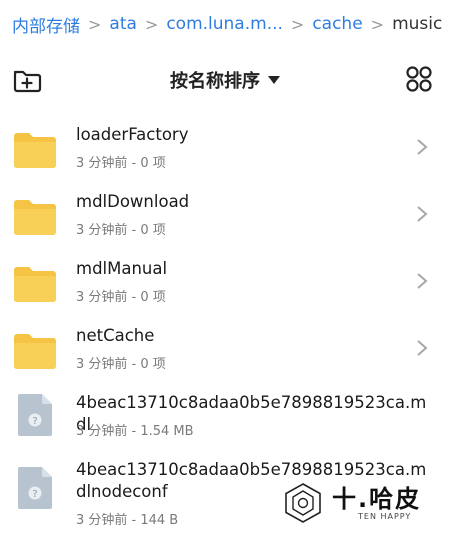 The image size is (450, 537). Describe the element at coordinates (46, 24) in the screenshot. I see `breadcrumb-internal-storage: 内部存储` at that location.